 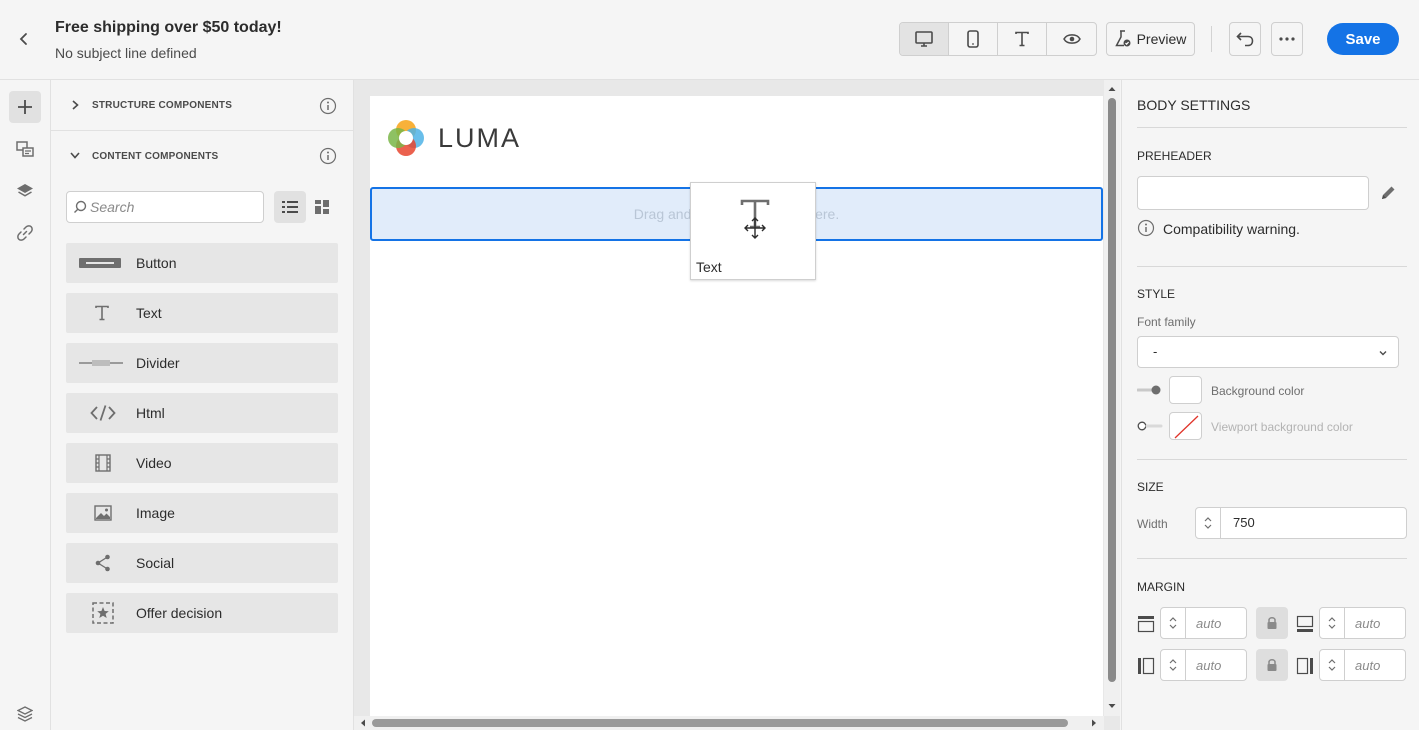 I want to click on component-html: Html, so click(x=202, y=413).